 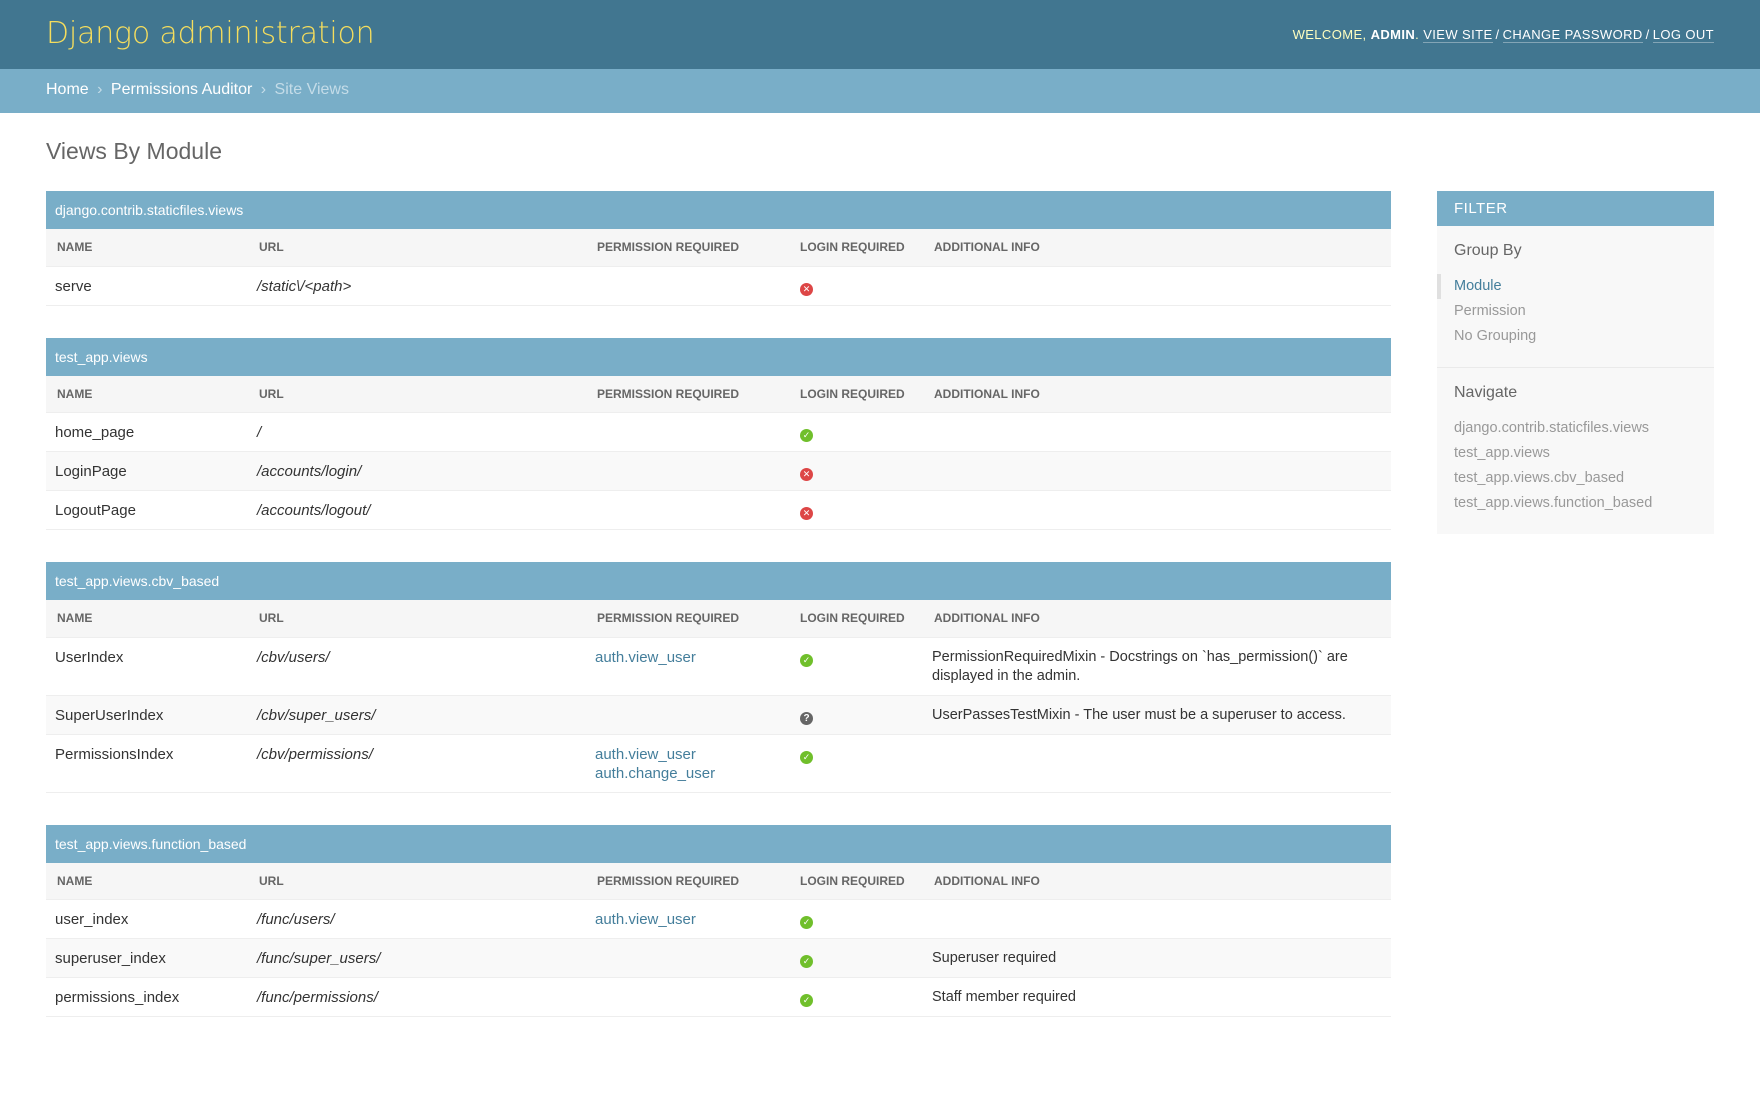 I want to click on breadcrumb: Home › Permissions Auditor › Site Views, so click(x=880, y=91).